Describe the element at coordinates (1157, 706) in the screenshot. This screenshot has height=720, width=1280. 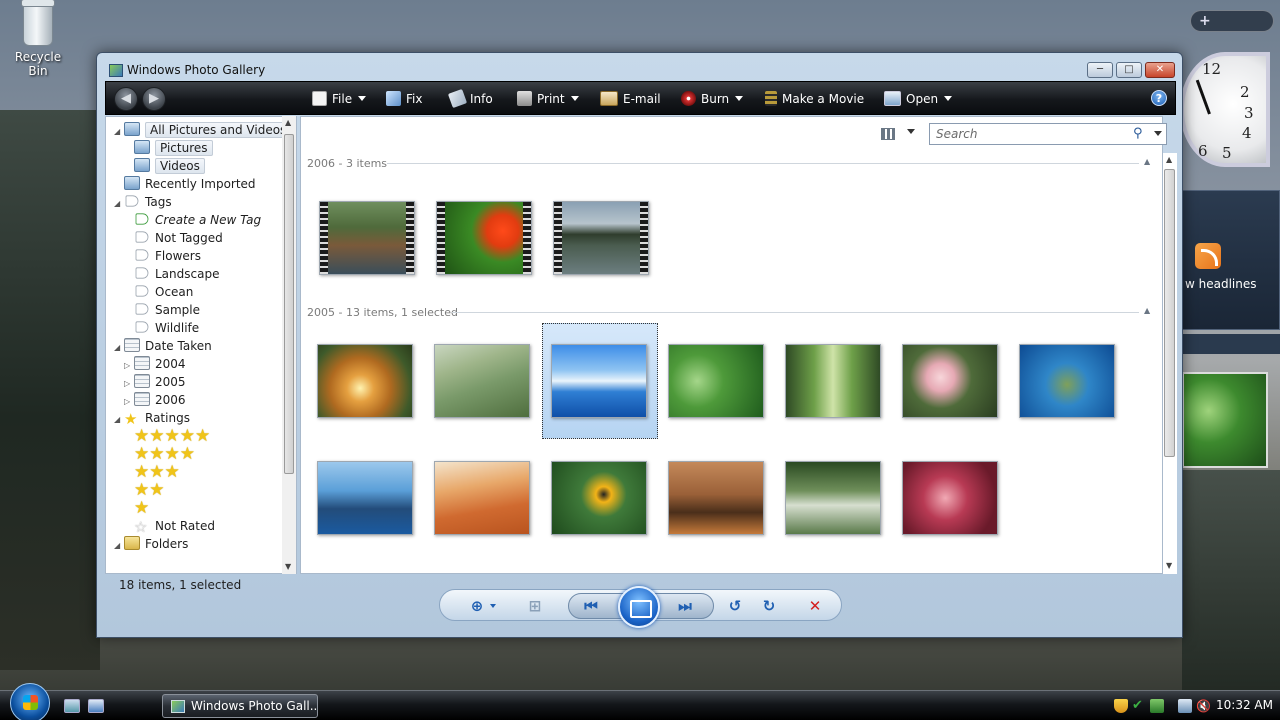
I see `update-icon` at that location.